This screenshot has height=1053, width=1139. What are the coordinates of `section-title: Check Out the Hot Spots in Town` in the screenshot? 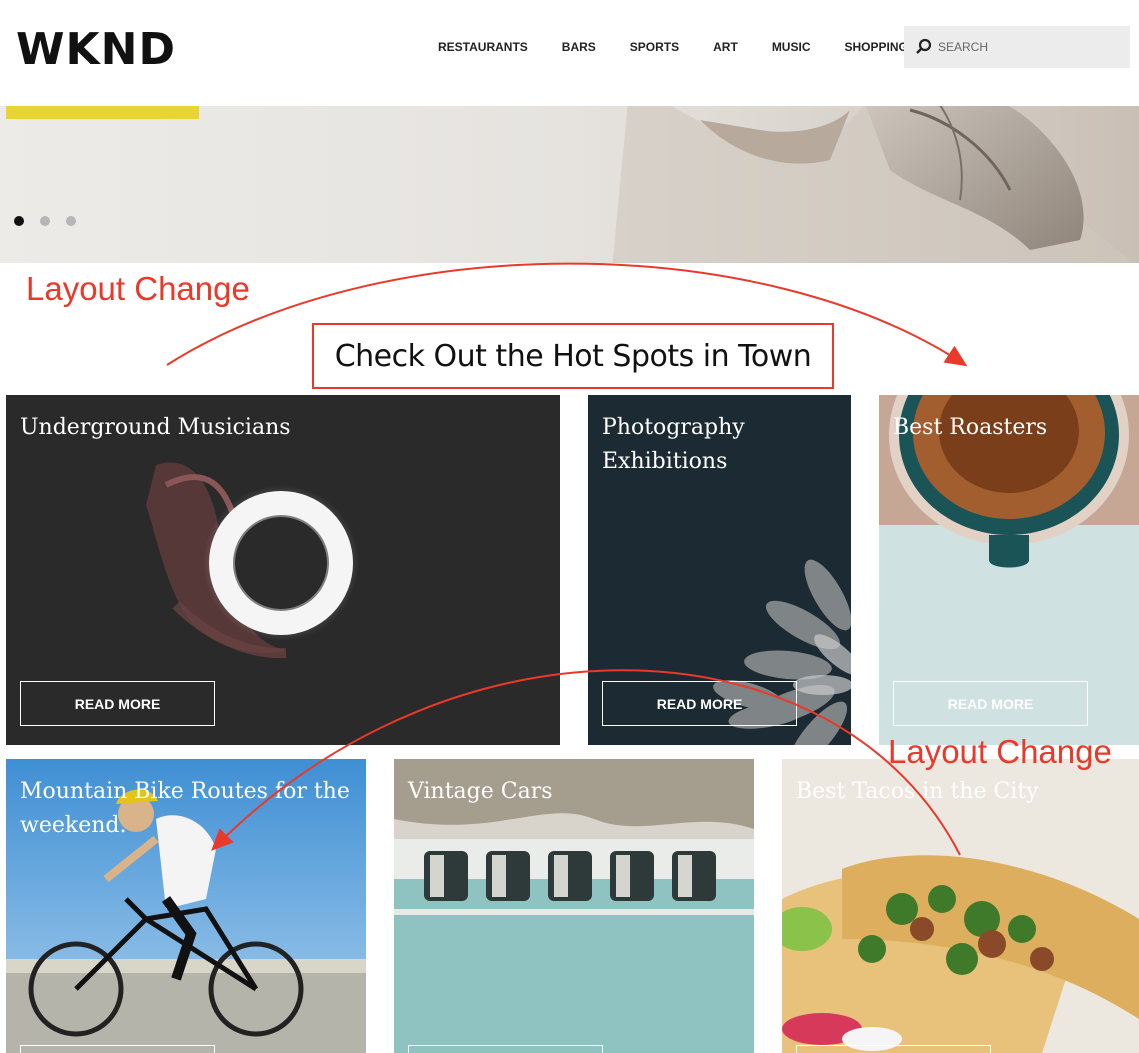 It's located at (573, 356).